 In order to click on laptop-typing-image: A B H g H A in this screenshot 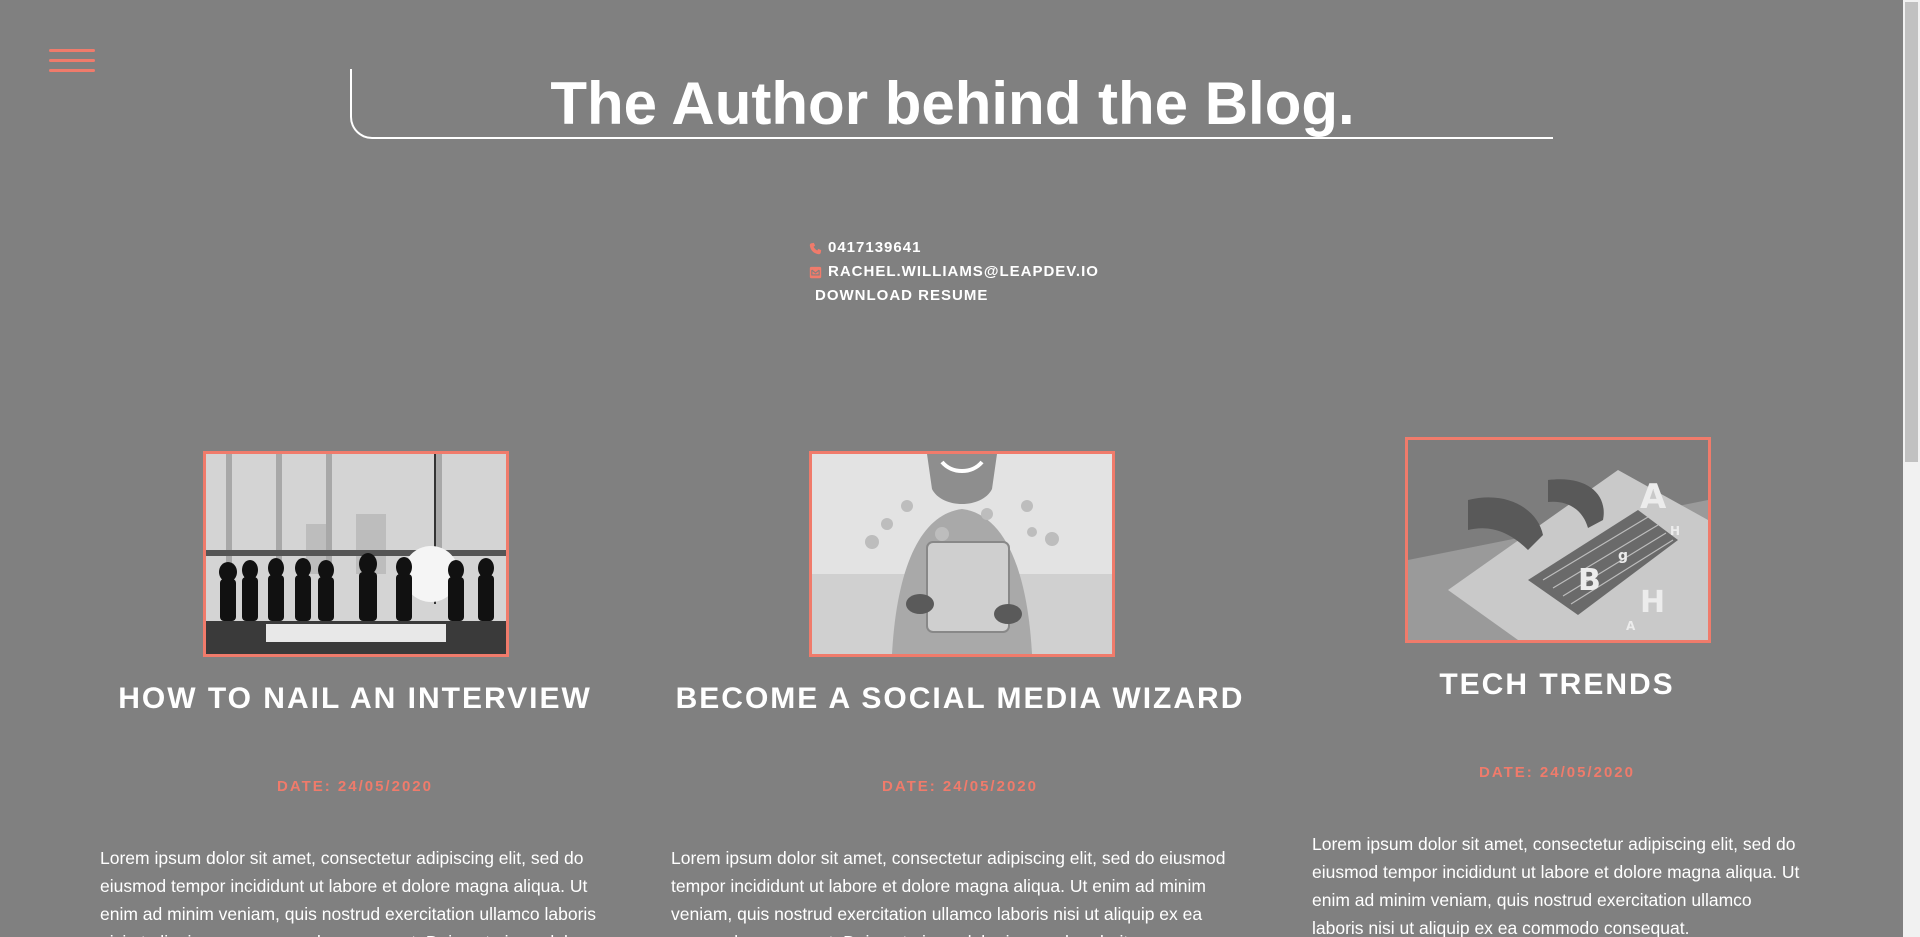, I will do `click(1558, 540)`.